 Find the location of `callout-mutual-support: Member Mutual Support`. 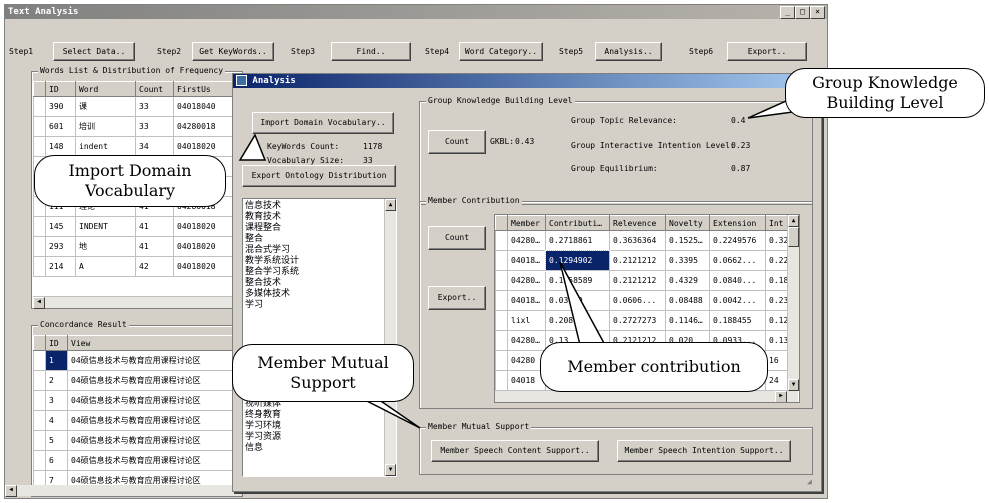

callout-mutual-support: Member Mutual Support is located at coordinates (323, 373).